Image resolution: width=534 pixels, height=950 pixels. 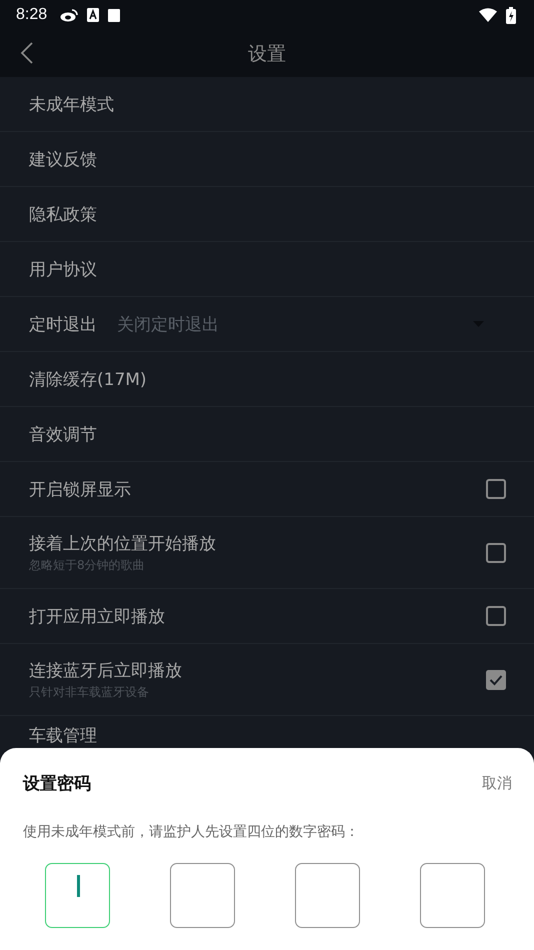 What do you see at coordinates (27, 53) in the screenshot?
I see `back-icon` at bounding box center [27, 53].